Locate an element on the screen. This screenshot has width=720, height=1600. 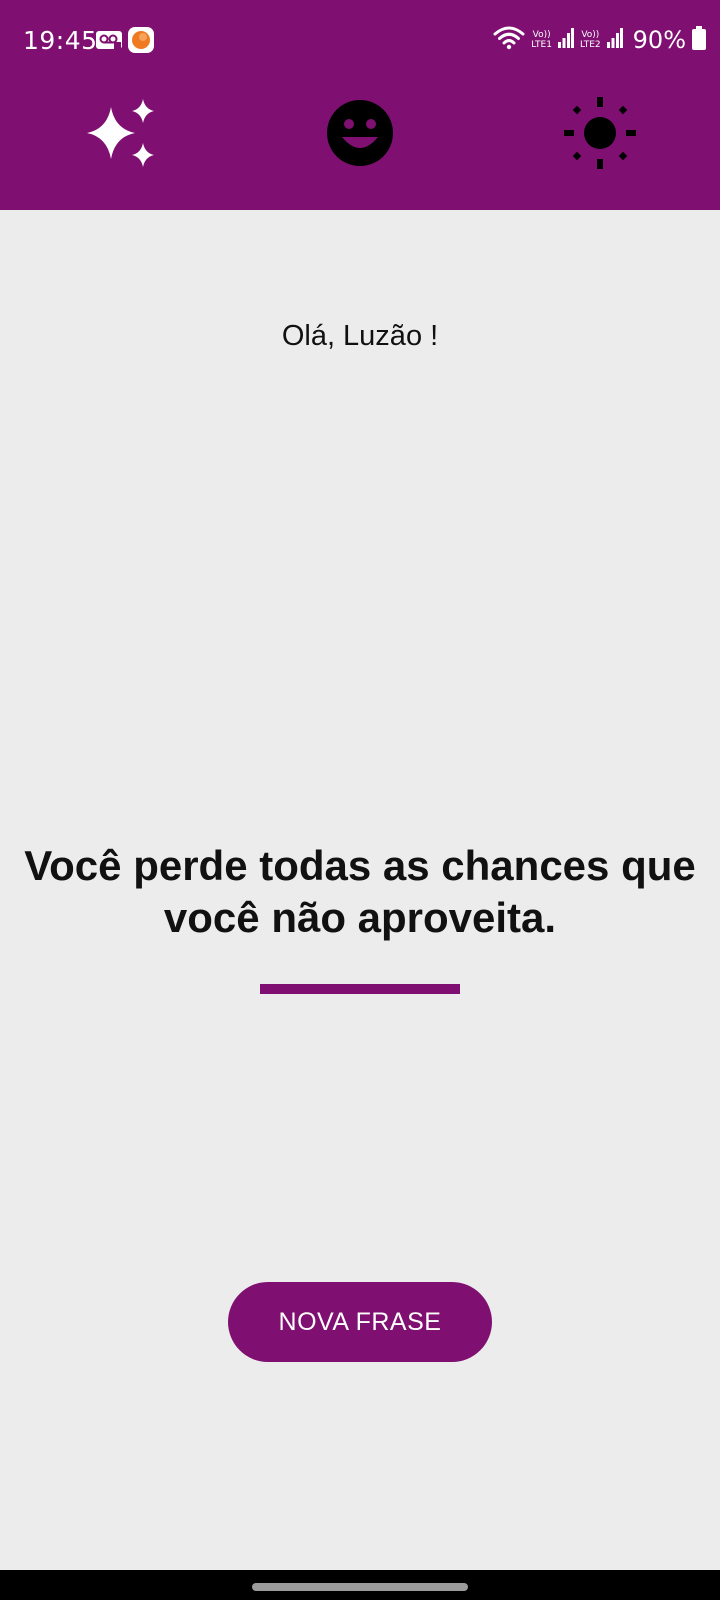
home-gesture-handle is located at coordinates (360, 1587).